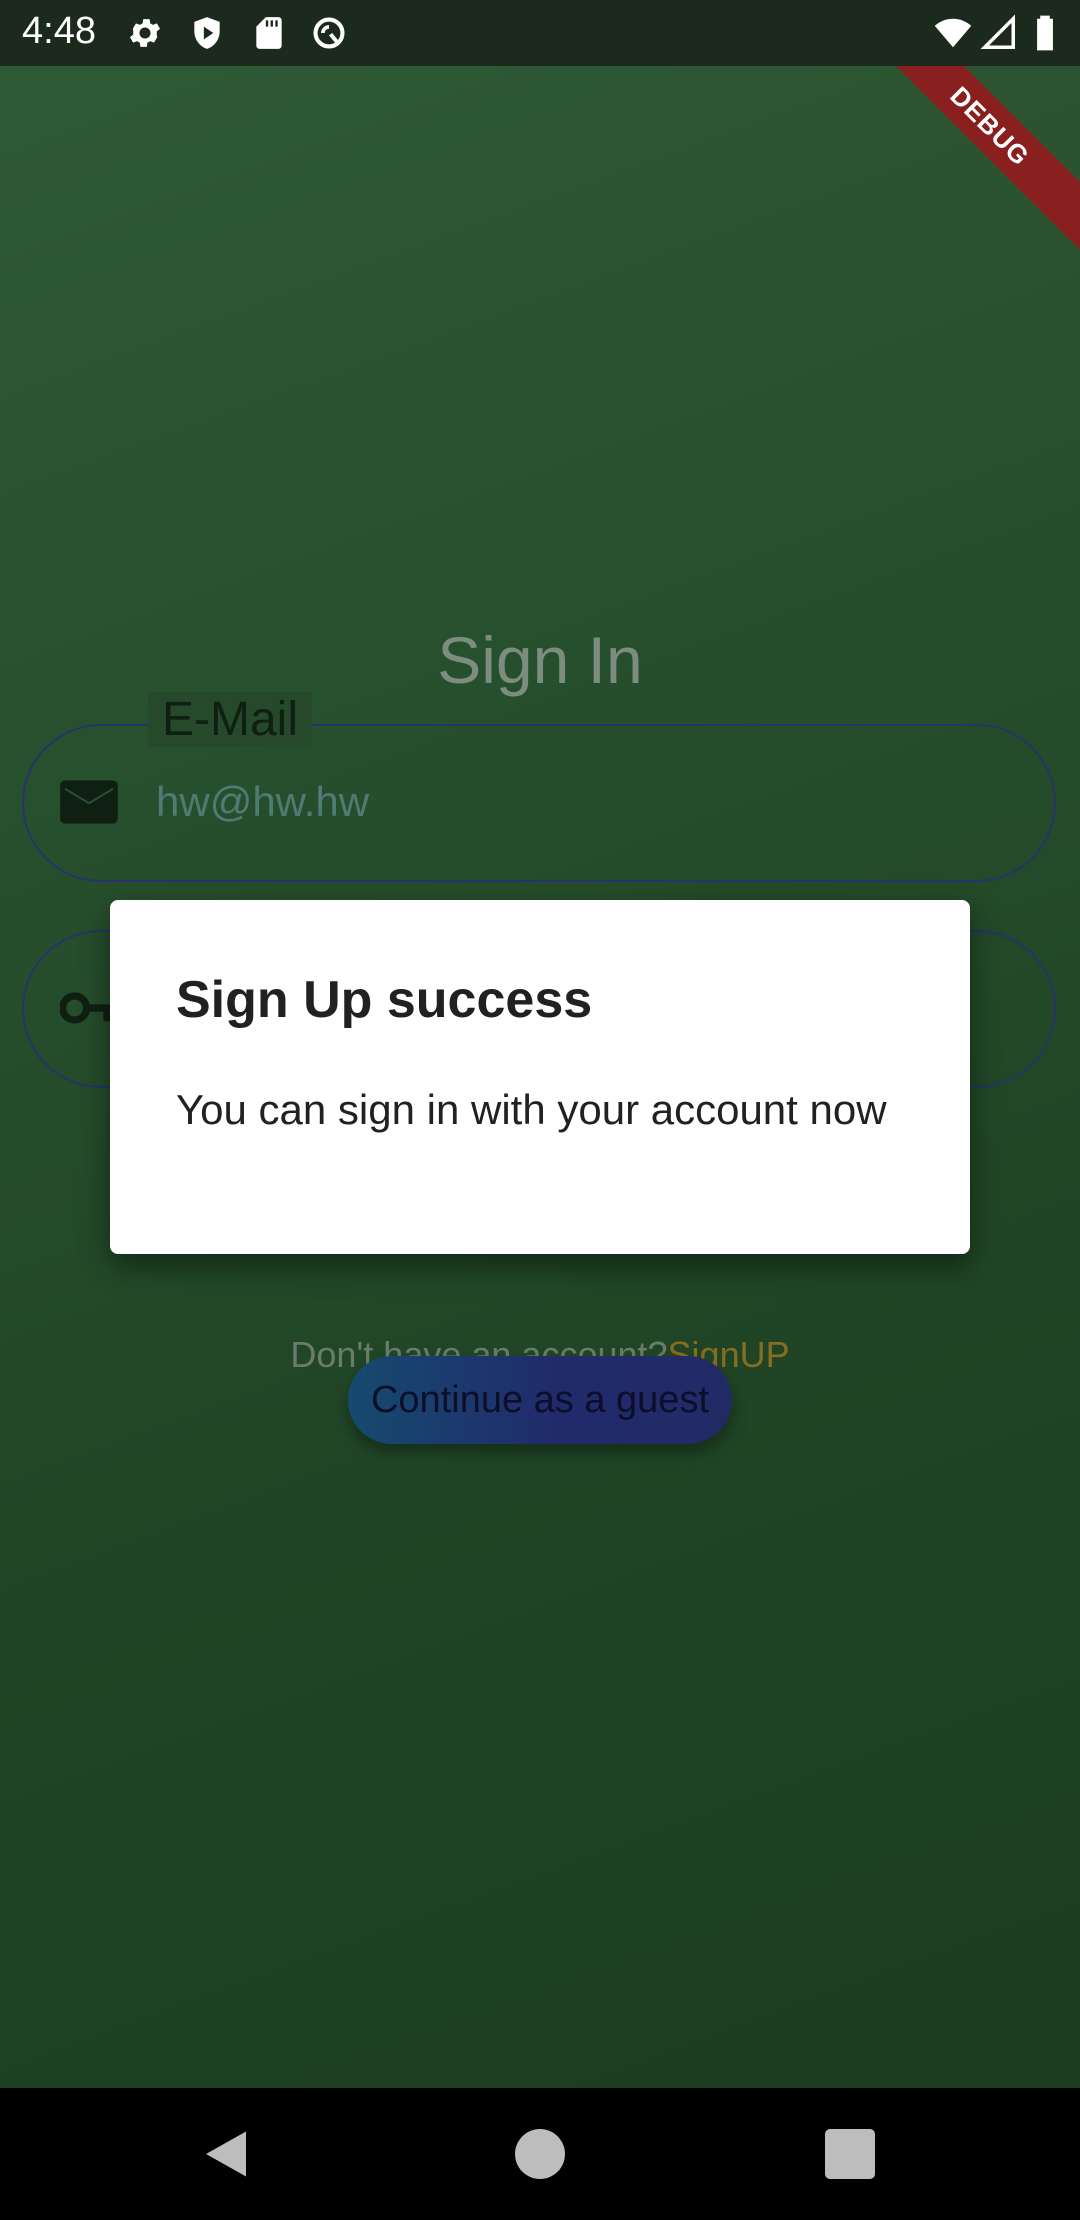 The image size is (1080, 2220). I want to click on recents-icon, so click(850, 2154).